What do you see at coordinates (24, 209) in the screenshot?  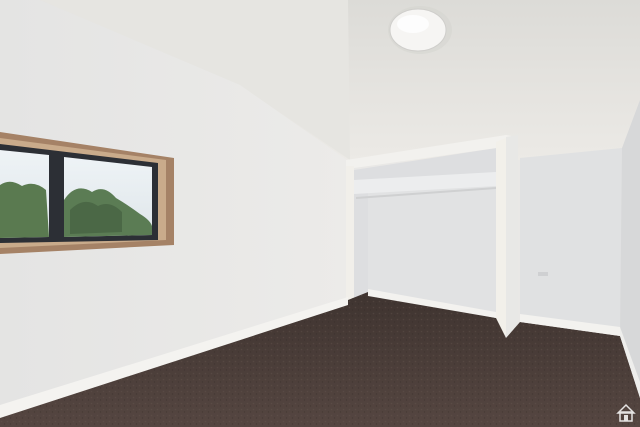 I see `tree-foliage-left` at bounding box center [24, 209].